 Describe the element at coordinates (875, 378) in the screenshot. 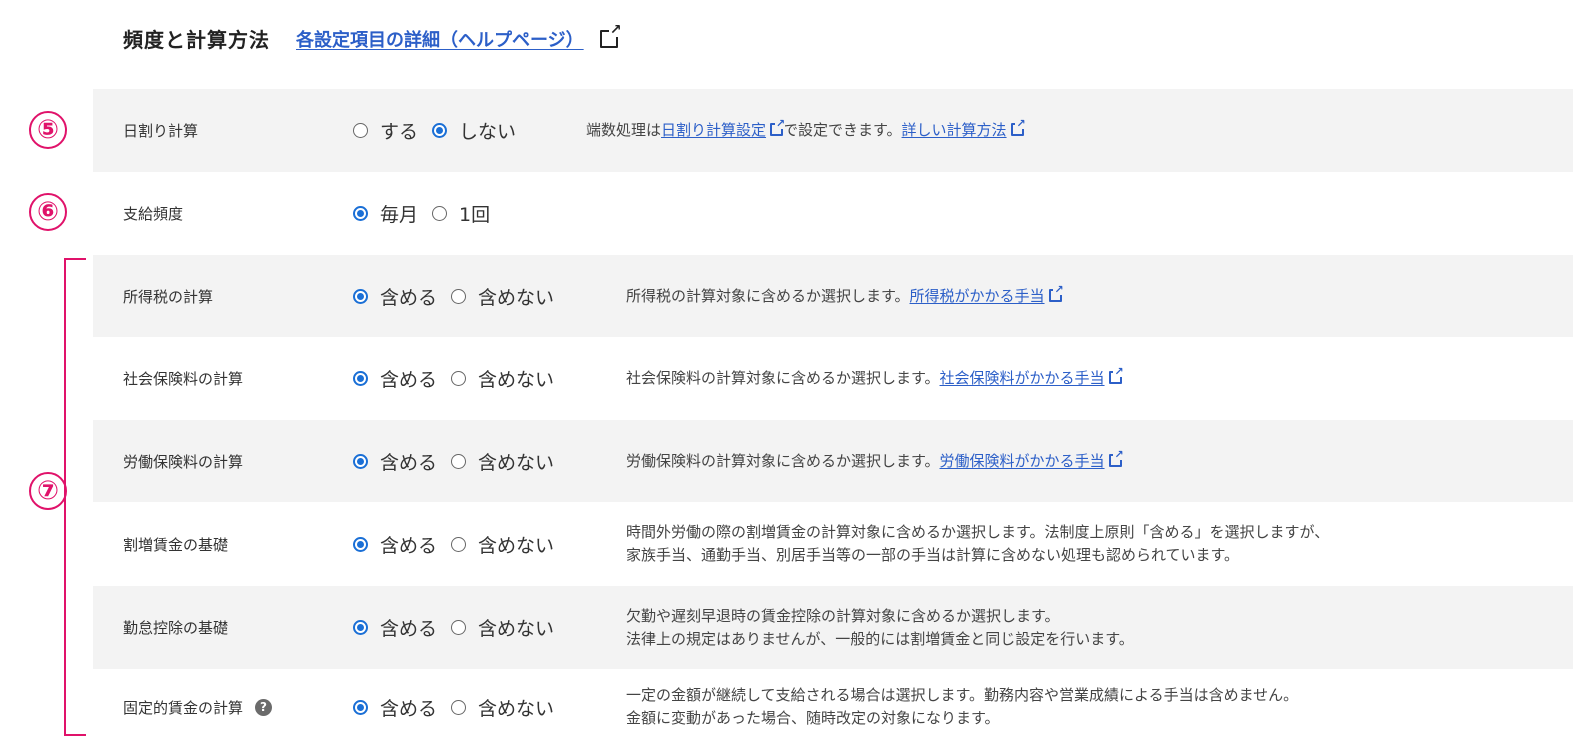

I see `row-description: 社会保険料の計算対象に含めるか選択します。社会保険料がかかる手当` at that location.